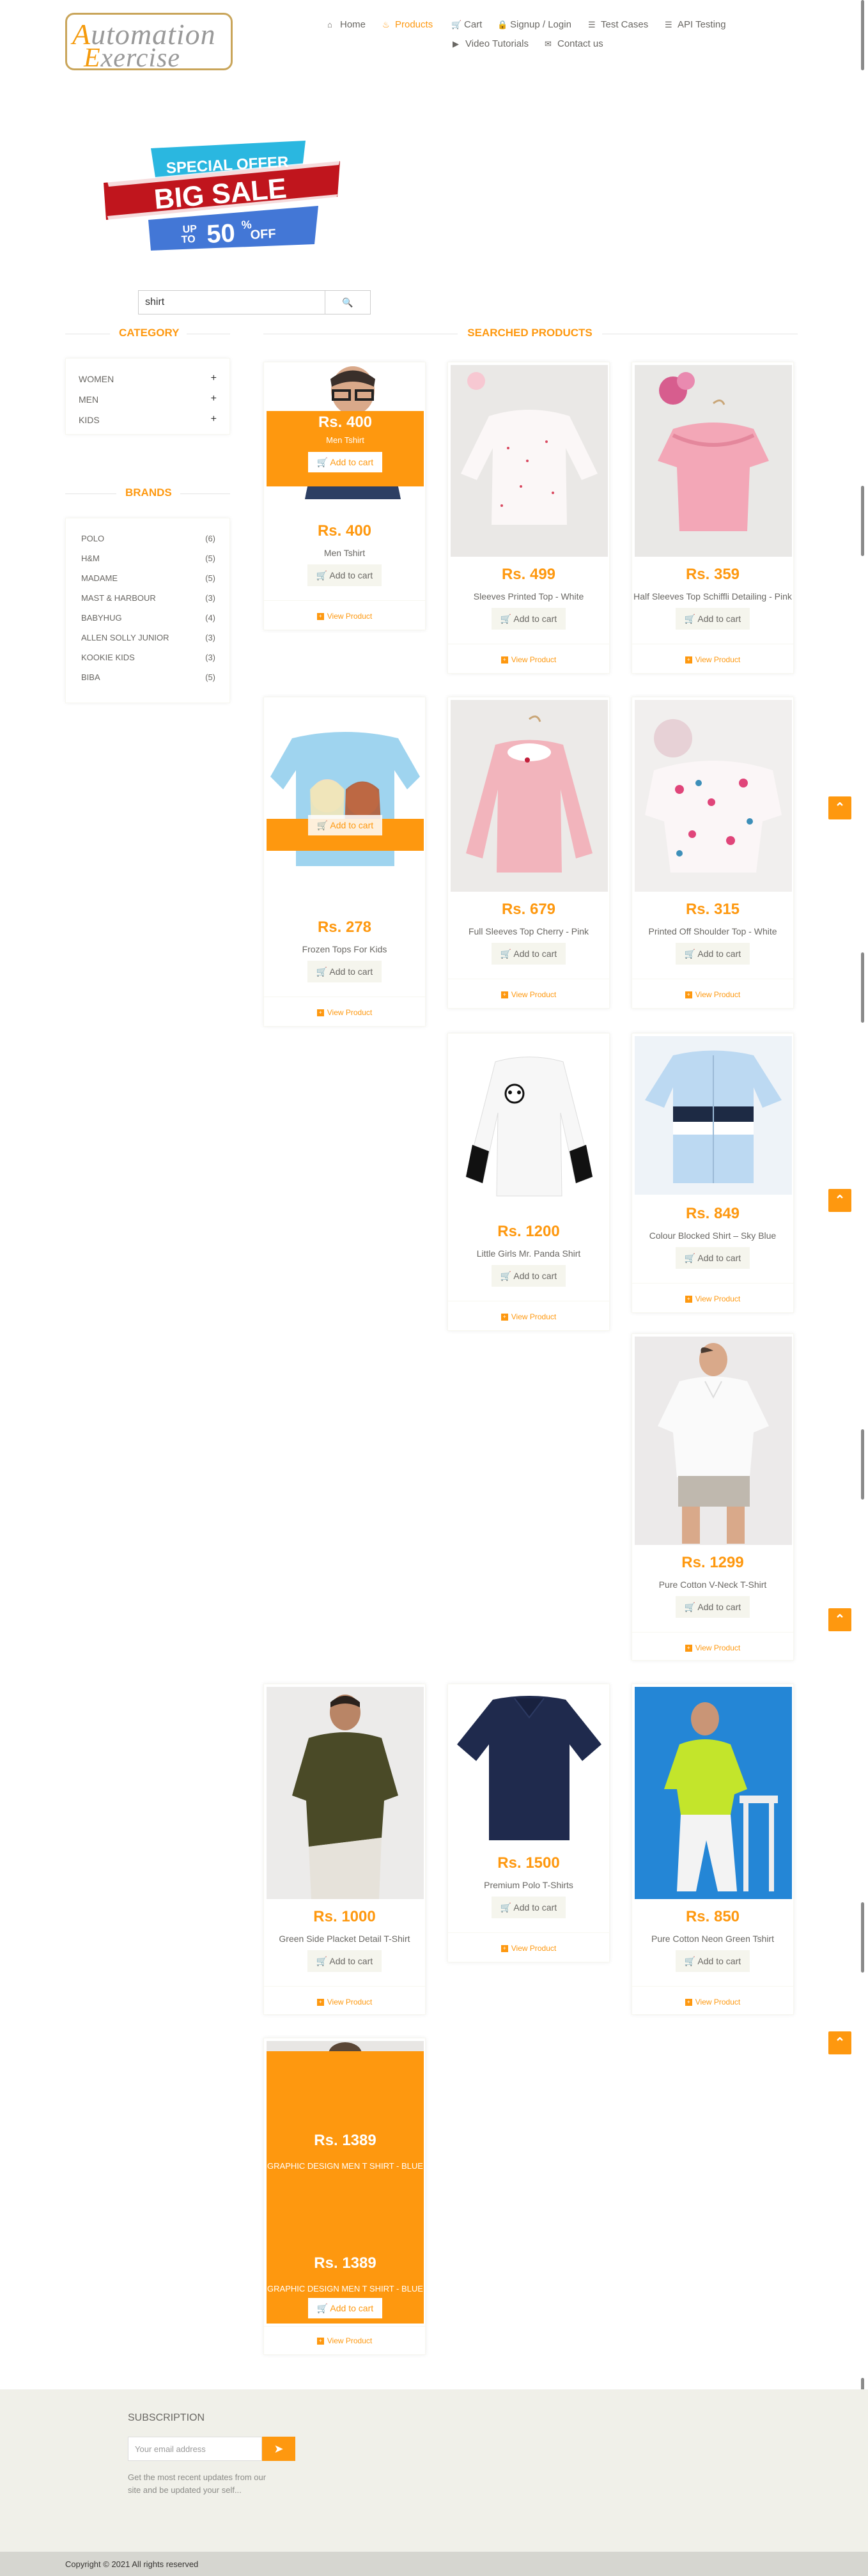 This screenshot has height=2576, width=868. Describe the element at coordinates (118, 598) in the screenshot. I see `brand-item-mast-harbour: MAST & HARBOUR` at that location.